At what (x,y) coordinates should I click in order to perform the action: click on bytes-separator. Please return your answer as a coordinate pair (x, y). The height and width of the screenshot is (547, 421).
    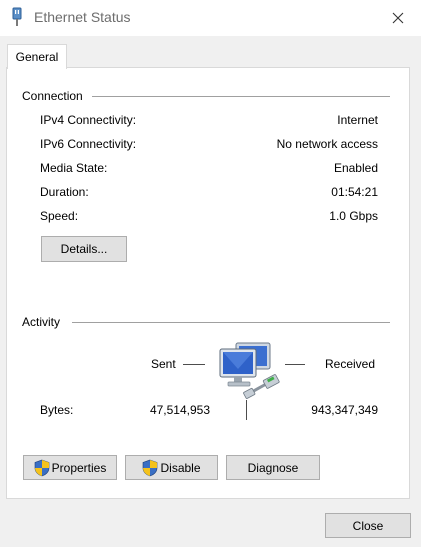
    Looking at the image, I should click on (246, 410).